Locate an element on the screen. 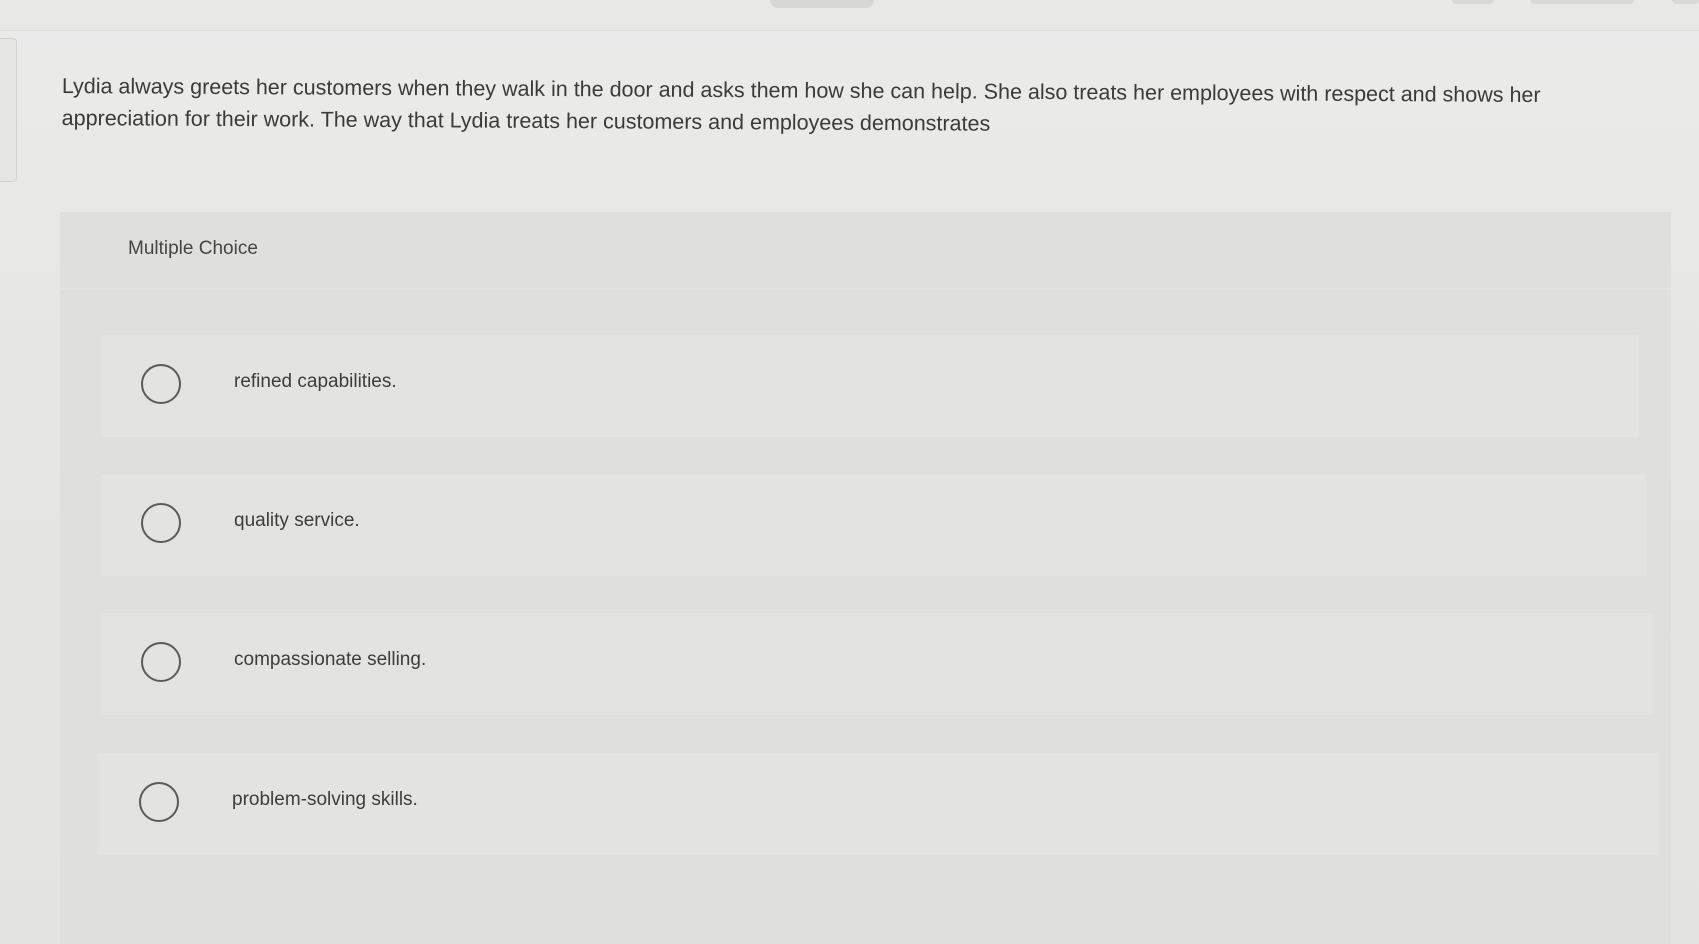 This screenshot has height=944, width=1699. submit-button is located at coordinates (1685, 2).